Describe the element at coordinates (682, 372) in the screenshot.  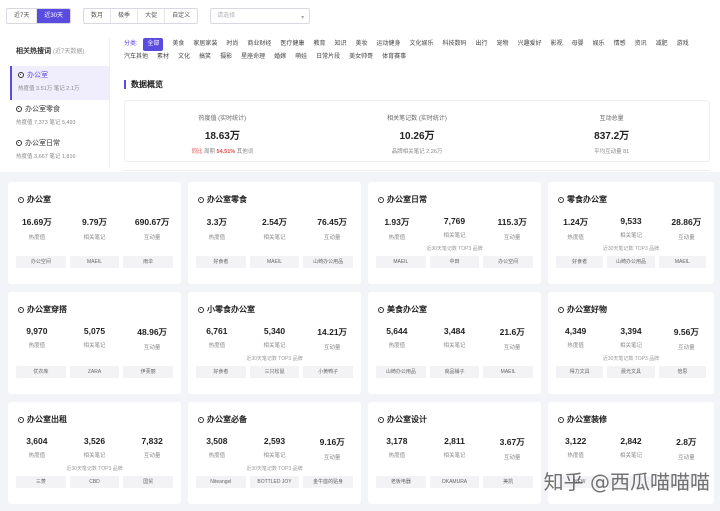
I see `brand-tag: 倍思` at that location.